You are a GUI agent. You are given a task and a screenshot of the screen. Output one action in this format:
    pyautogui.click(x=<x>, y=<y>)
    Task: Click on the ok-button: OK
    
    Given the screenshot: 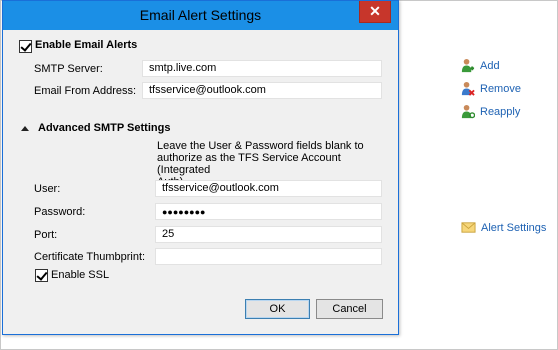 What is the action you would take?
    pyautogui.click(x=277, y=309)
    